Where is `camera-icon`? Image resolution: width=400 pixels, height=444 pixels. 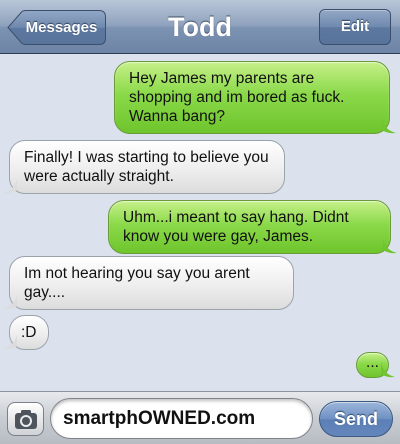 camera-icon is located at coordinates (26, 419).